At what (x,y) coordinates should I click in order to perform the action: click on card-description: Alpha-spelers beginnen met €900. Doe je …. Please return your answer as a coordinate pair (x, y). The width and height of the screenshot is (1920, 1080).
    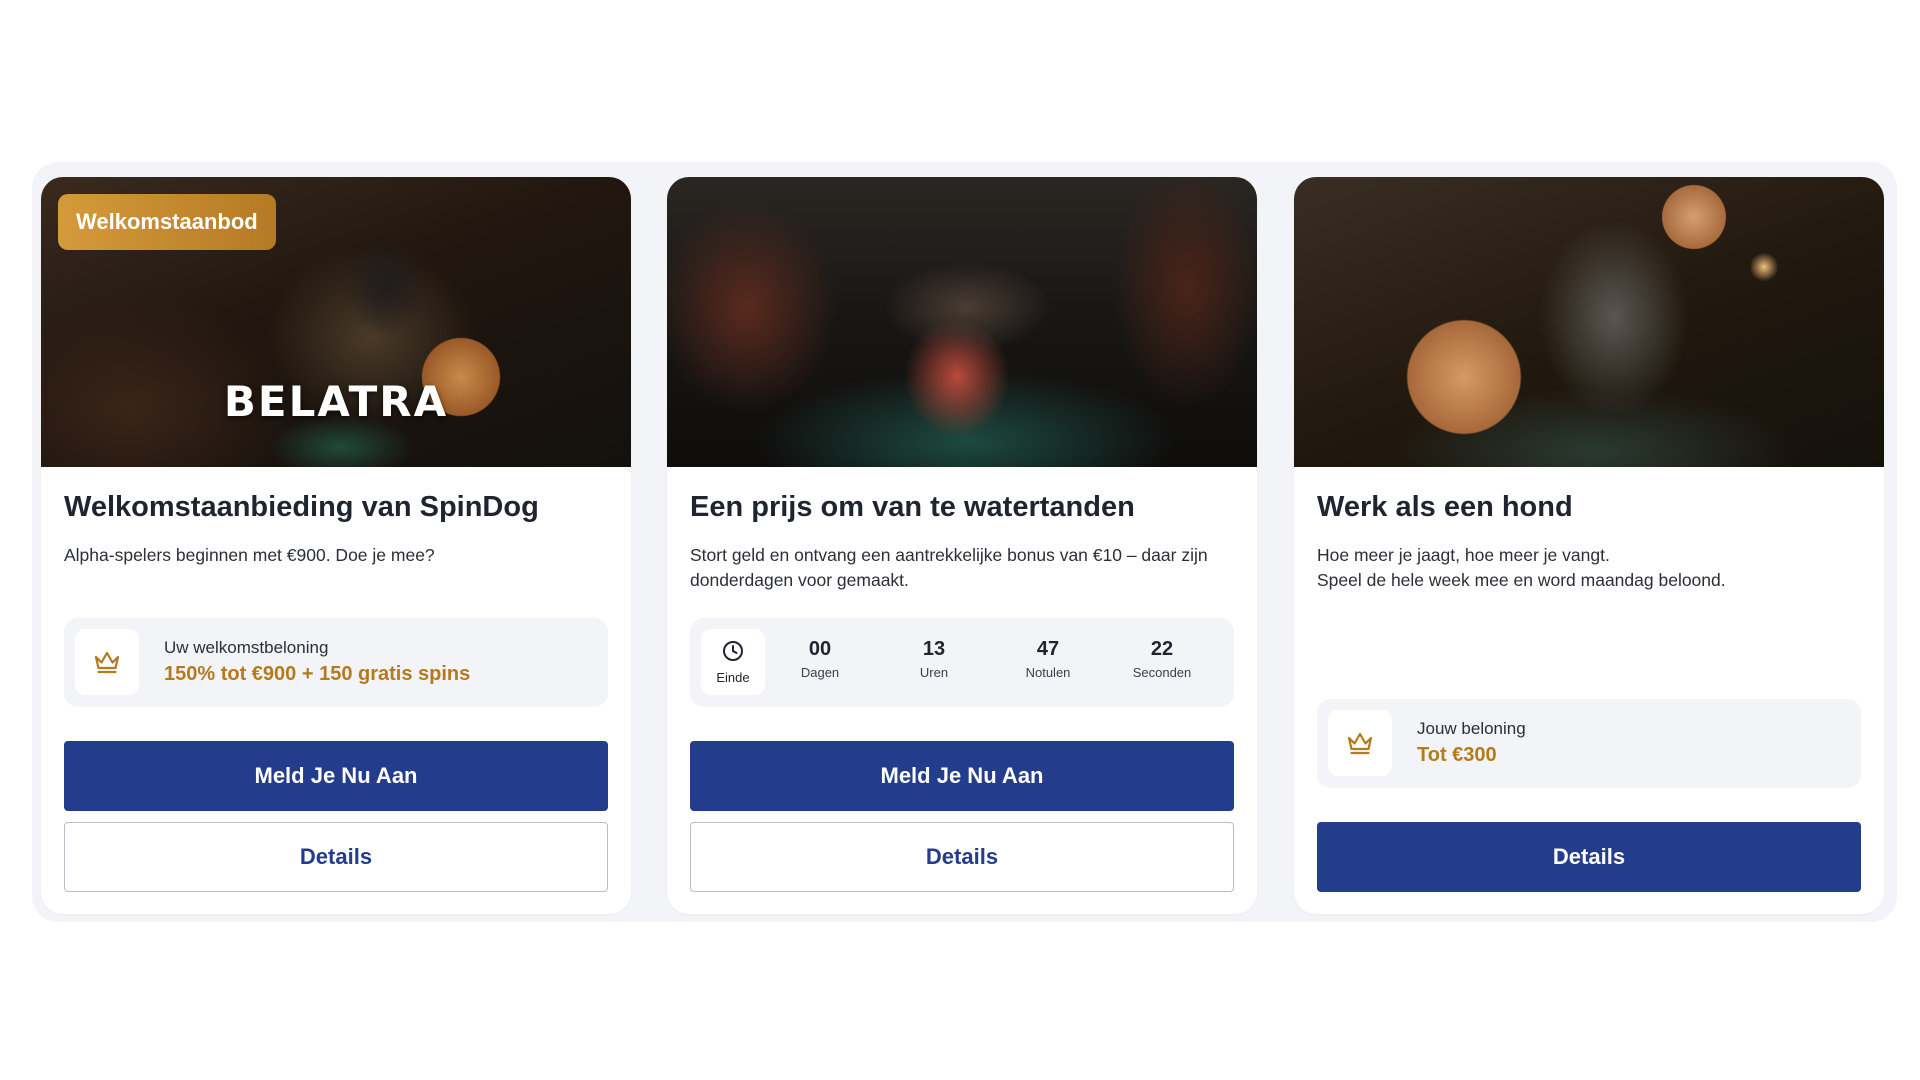
    Looking at the image, I should click on (249, 555).